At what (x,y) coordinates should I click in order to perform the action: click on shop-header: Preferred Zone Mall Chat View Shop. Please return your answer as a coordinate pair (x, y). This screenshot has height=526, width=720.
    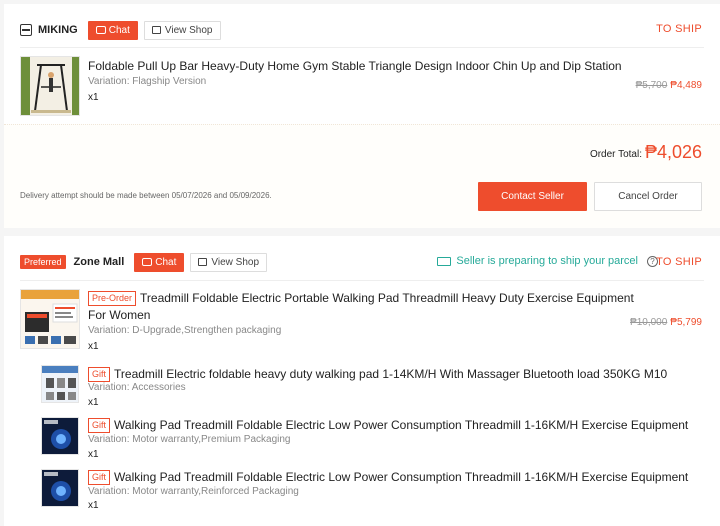
    Looking at the image, I should click on (144, 262).